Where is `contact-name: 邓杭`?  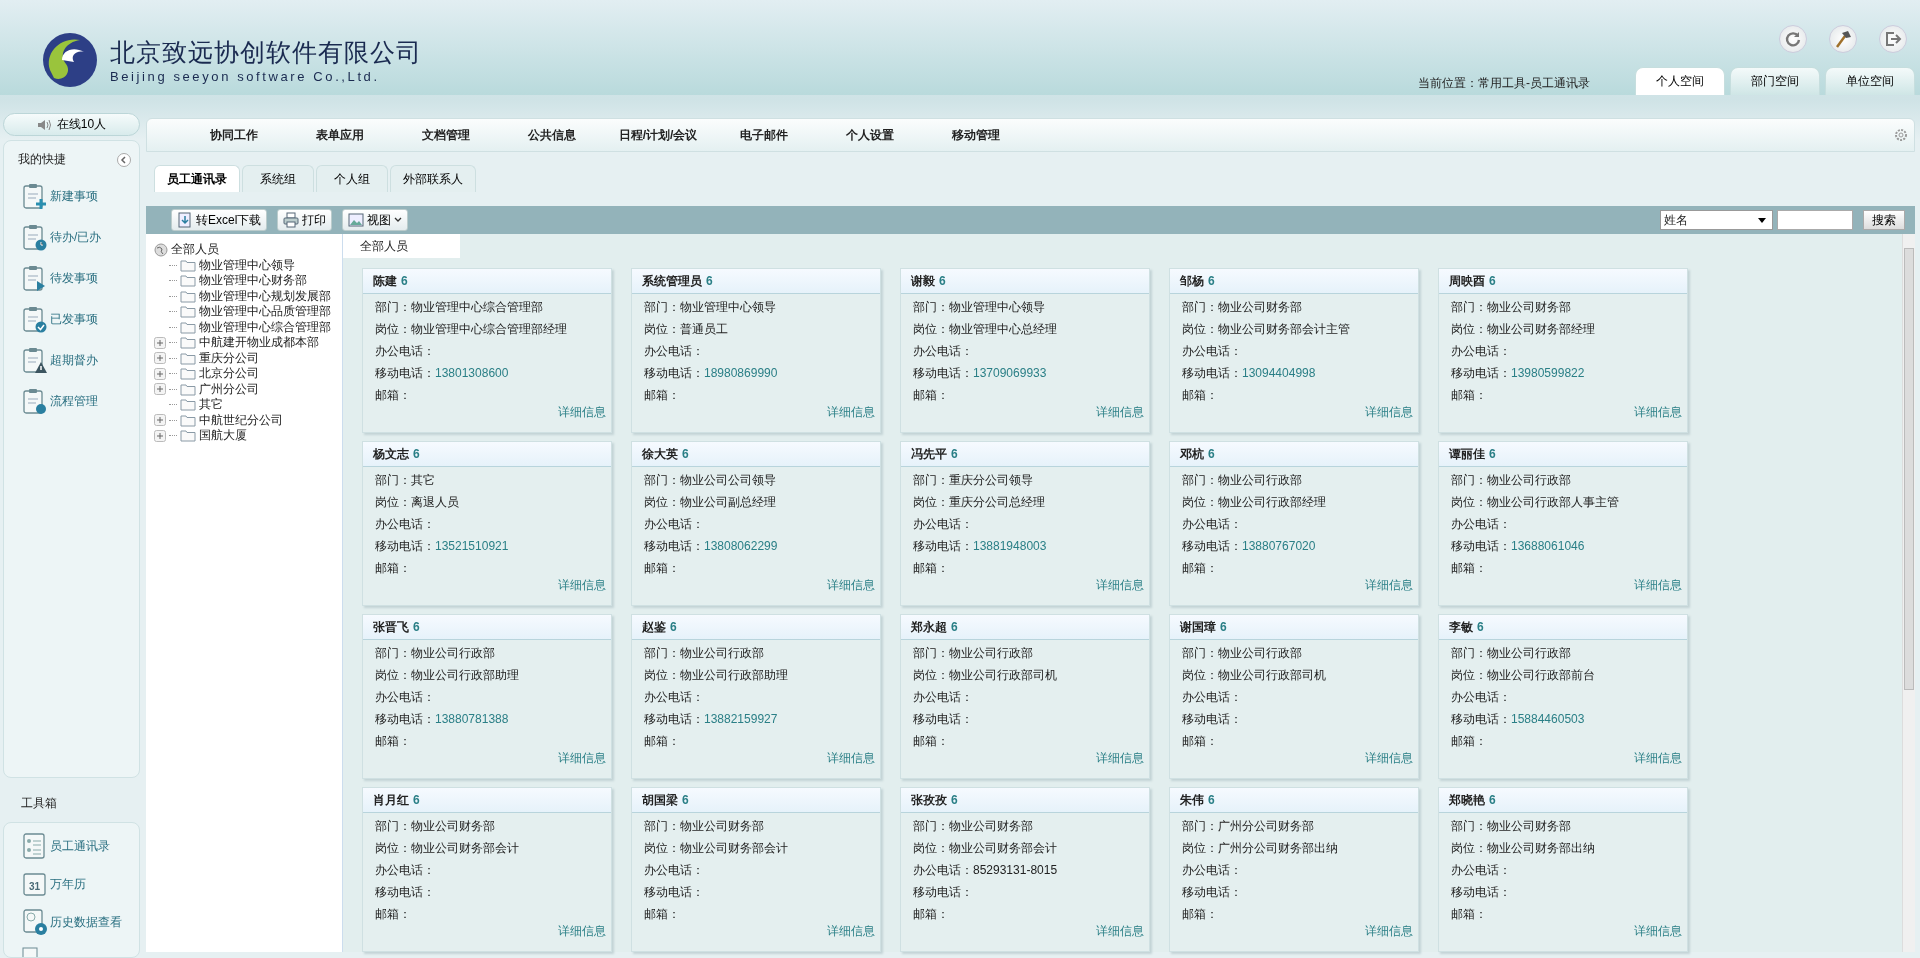 contact-name: 邓杭 is located at coordinates (1192, 454).